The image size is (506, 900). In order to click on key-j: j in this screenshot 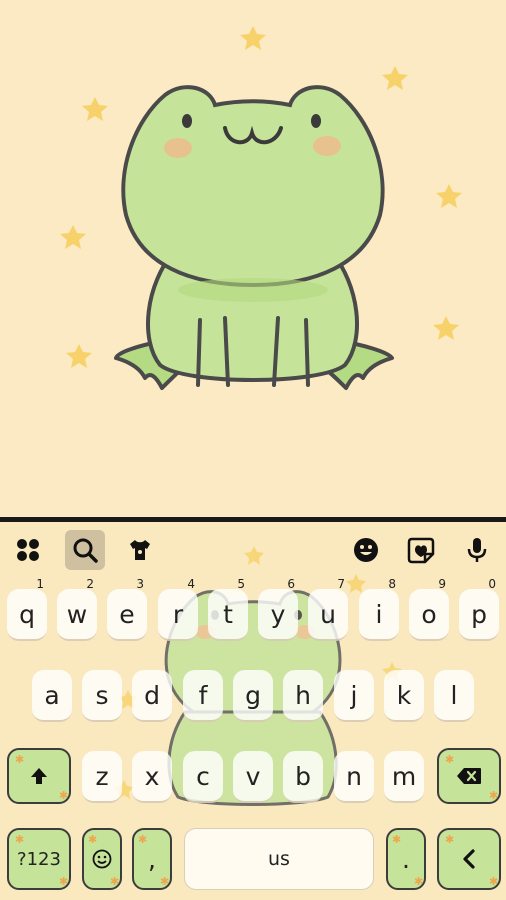, I will do `click(354, 696)`.